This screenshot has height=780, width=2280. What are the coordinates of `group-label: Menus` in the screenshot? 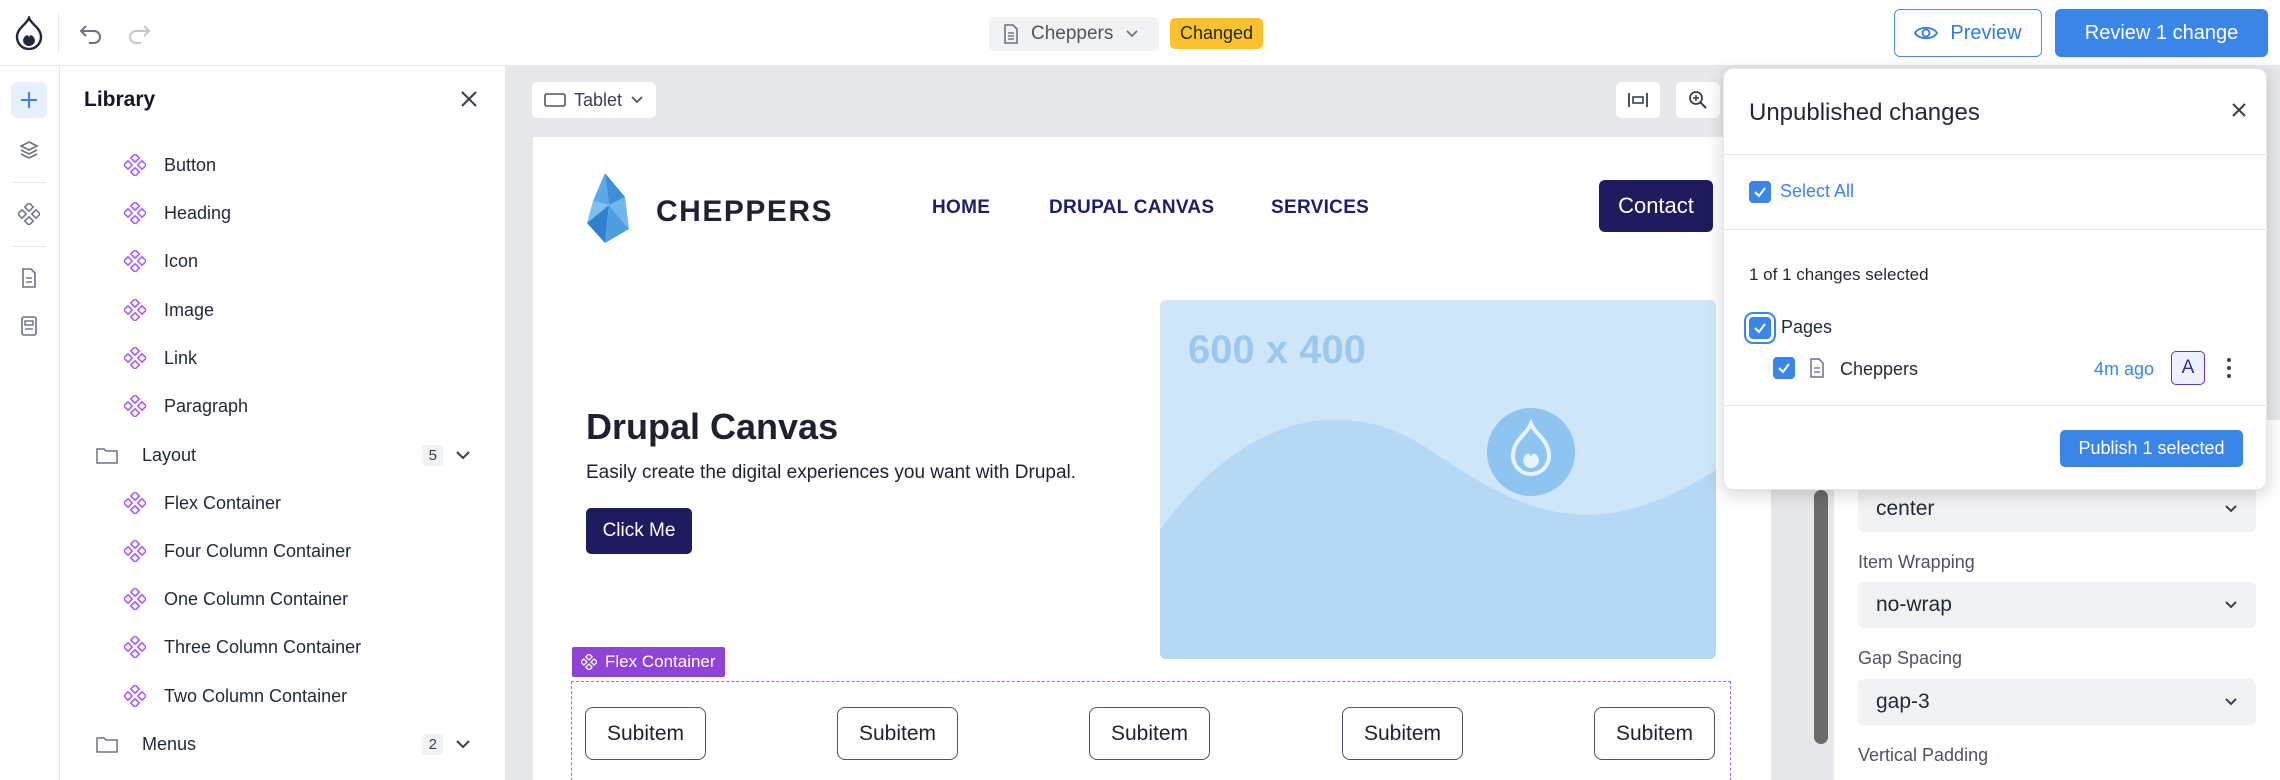 It's located at (169, 743).